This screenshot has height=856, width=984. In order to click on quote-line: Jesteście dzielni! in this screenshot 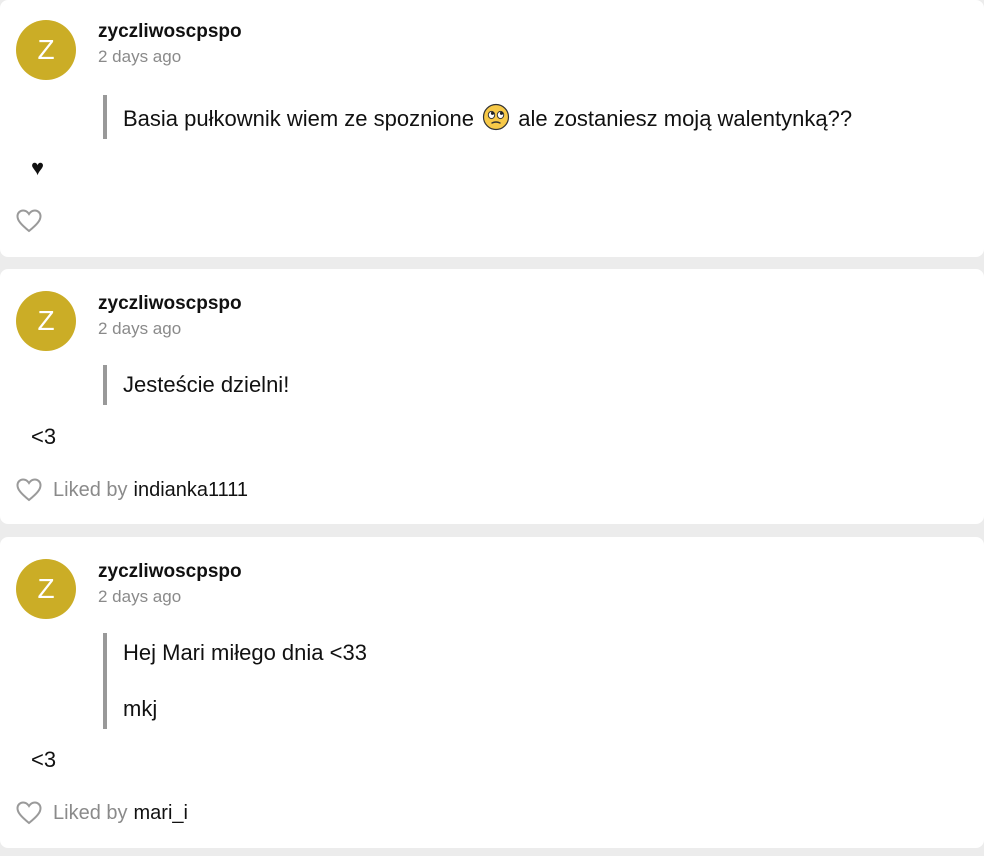, I will do `click(206, 384)`.